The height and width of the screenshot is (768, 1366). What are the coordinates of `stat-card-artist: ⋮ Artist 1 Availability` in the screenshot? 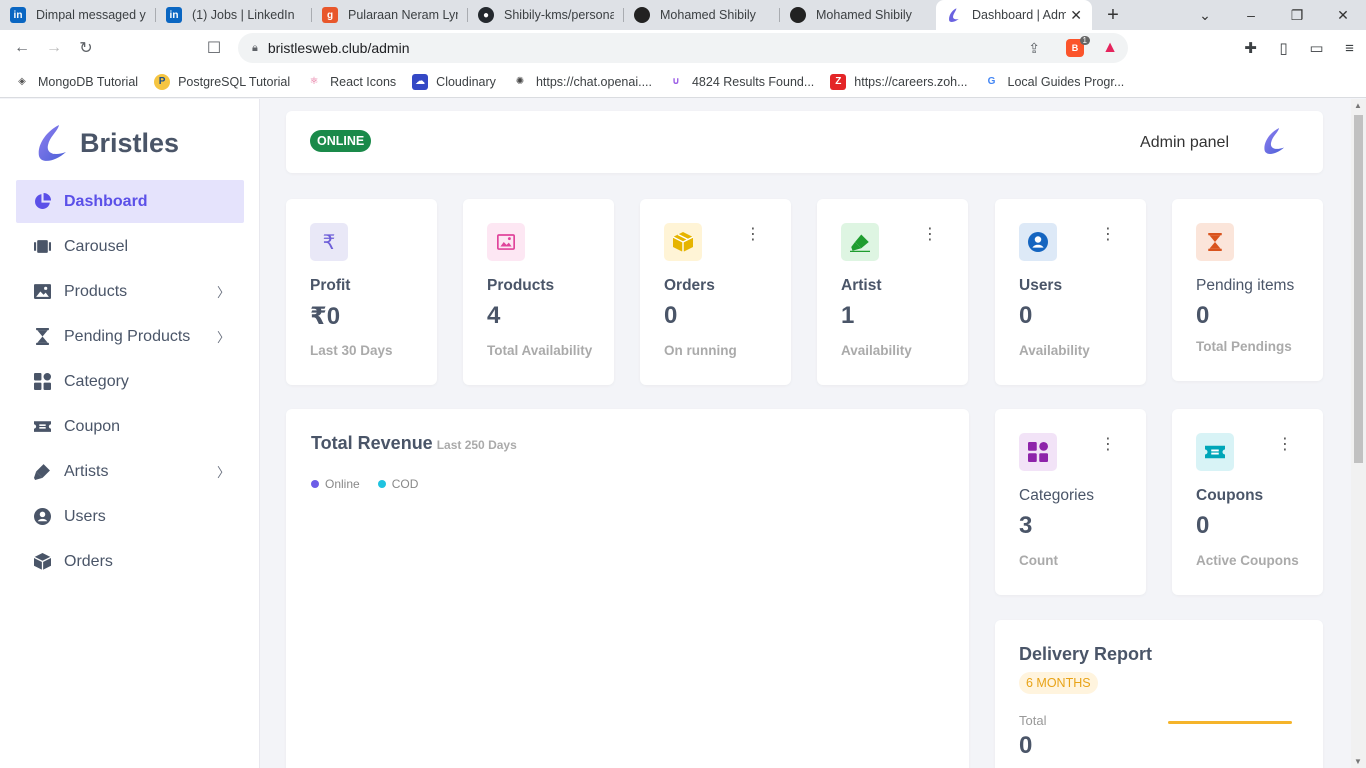 It's located at (892, 292).